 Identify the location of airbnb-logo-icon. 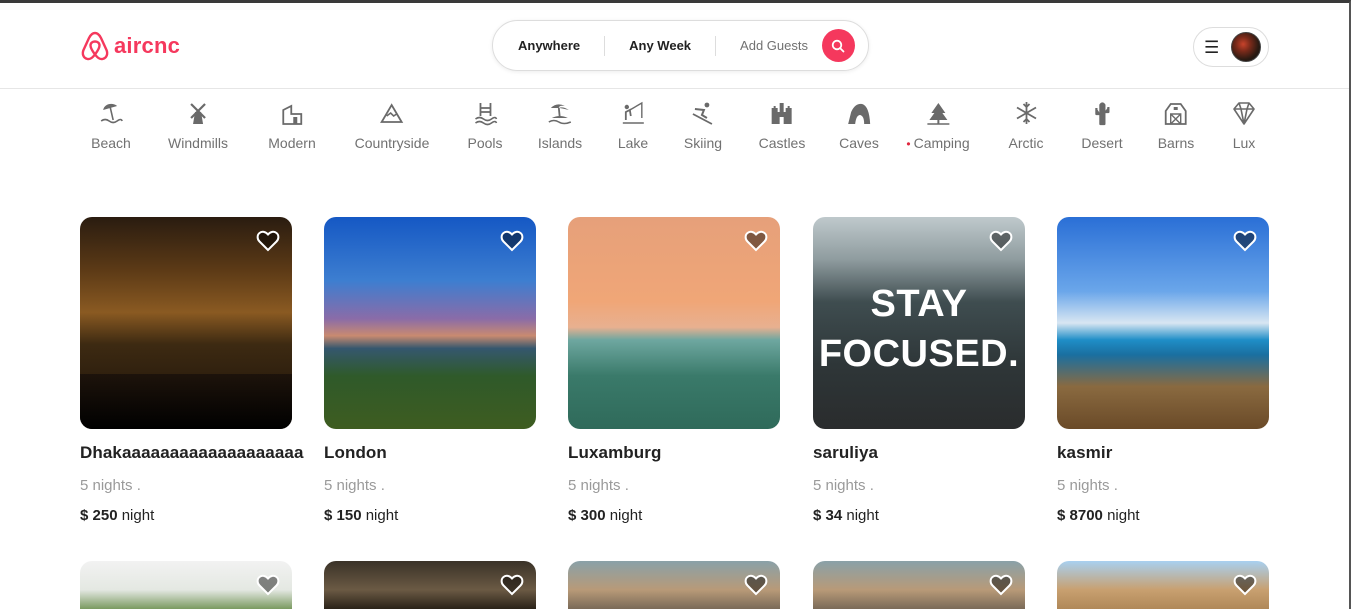
(95, 46).